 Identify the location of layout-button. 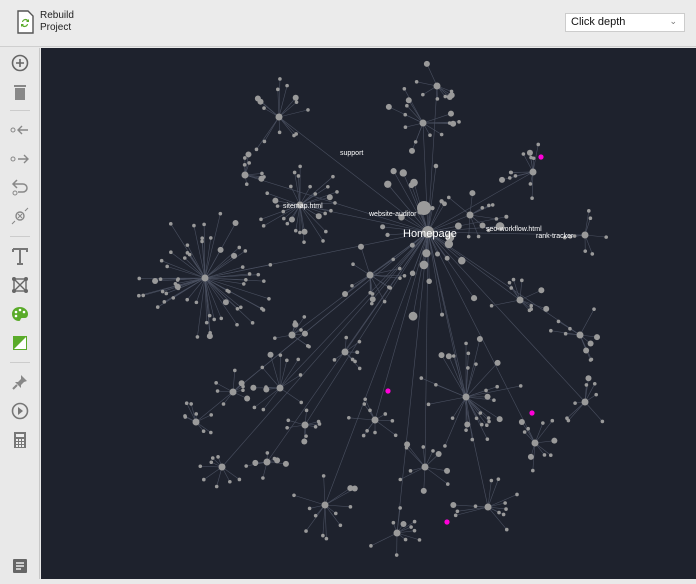
(20, 285).